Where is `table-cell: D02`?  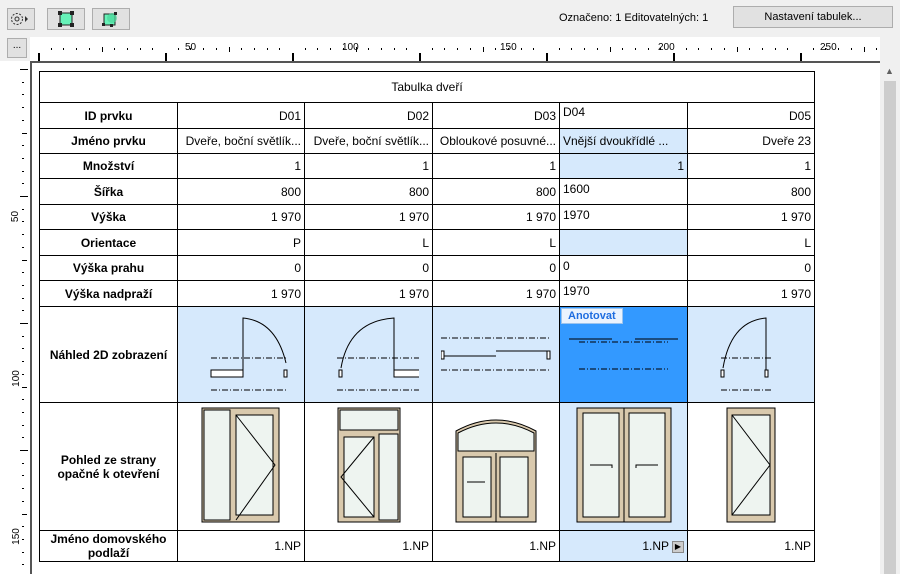 table-cell: D02 is located at coordinates (368, 115).